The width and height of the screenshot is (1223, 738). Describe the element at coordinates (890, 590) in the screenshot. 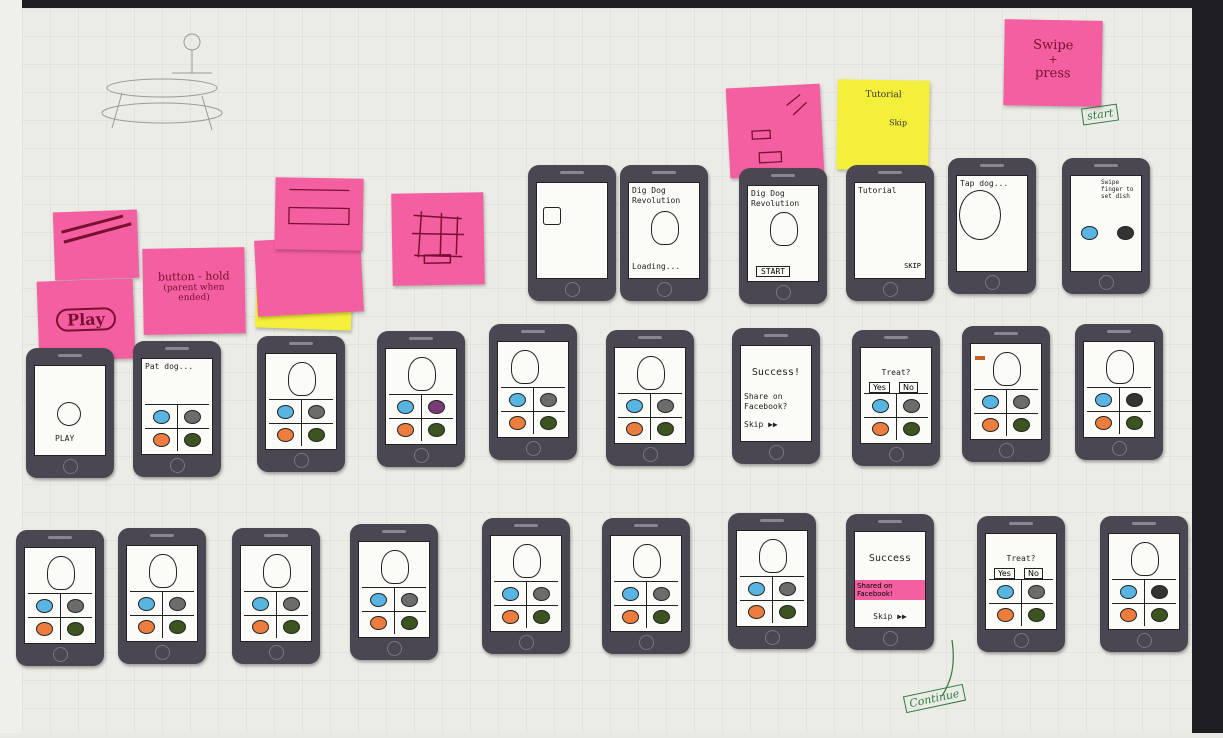

I see `shared-facebook-note: Shared on Facebook!` at that location.